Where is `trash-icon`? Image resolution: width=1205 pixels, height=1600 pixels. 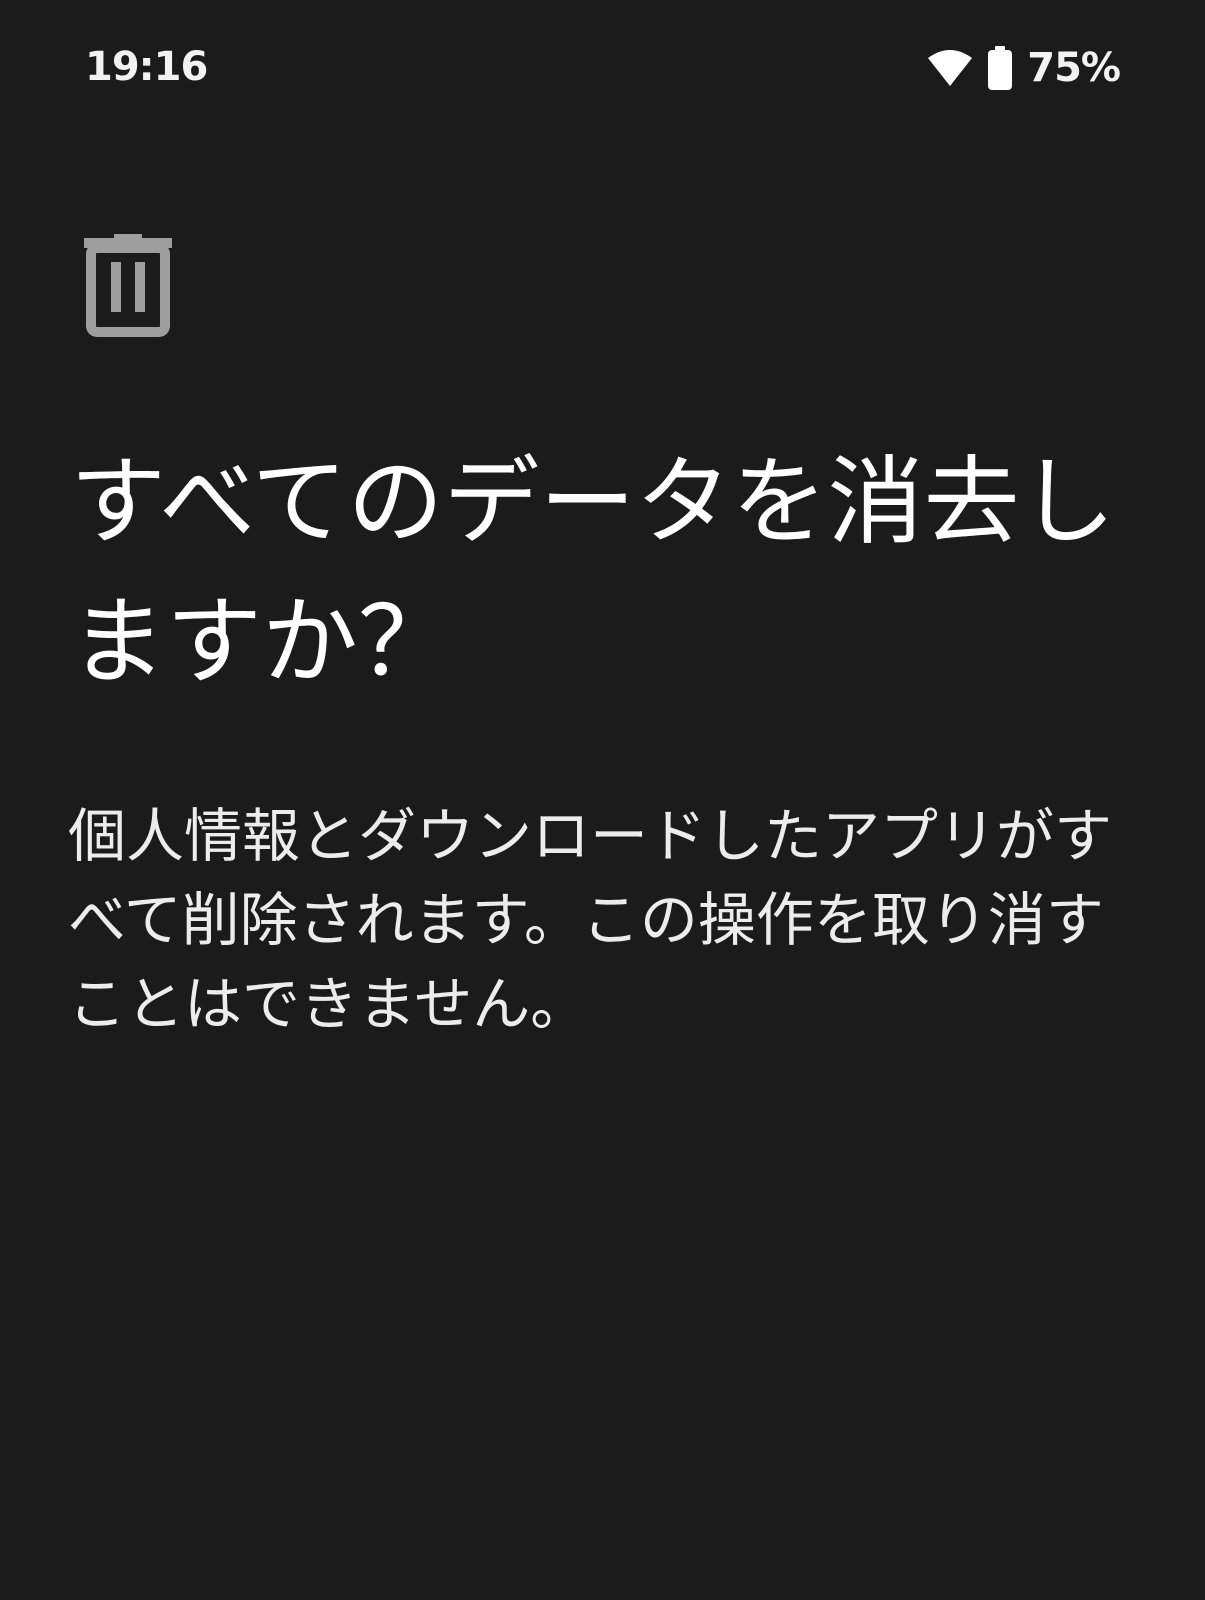 trash-icon is located at coordinates (129, 286).